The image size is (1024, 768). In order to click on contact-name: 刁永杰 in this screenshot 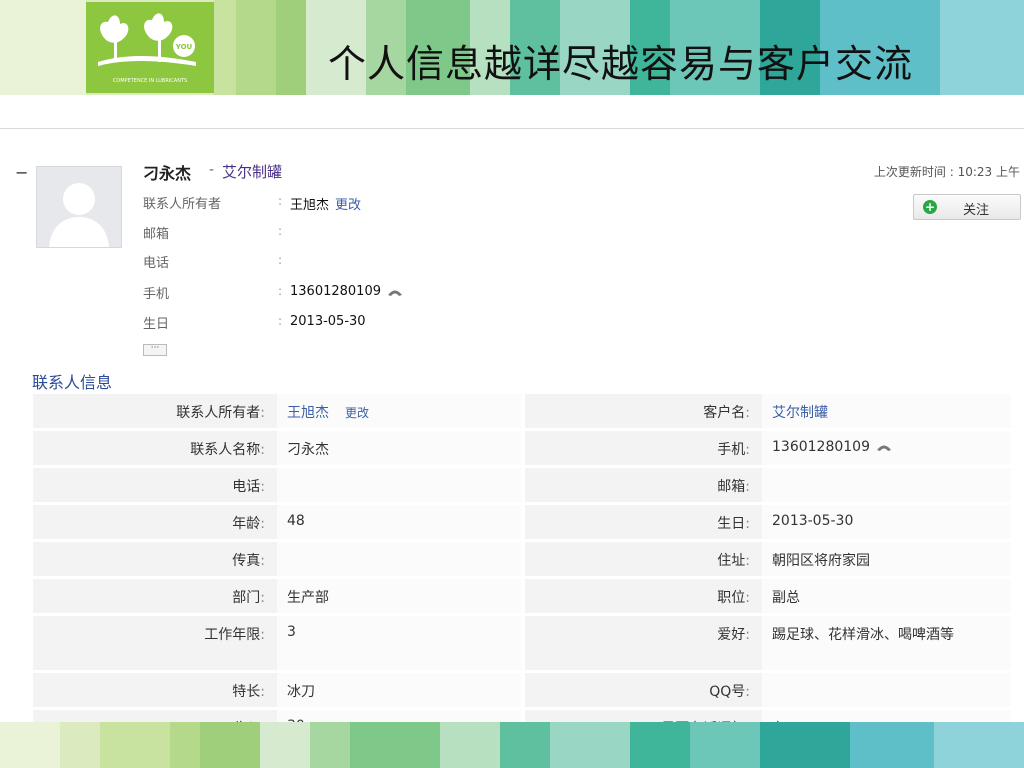, I will do `click(167, 173)`.